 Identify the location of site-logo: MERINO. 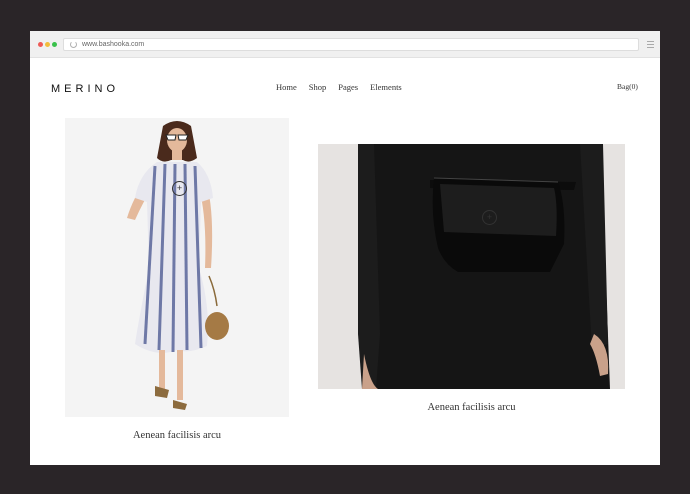
(85, 89).